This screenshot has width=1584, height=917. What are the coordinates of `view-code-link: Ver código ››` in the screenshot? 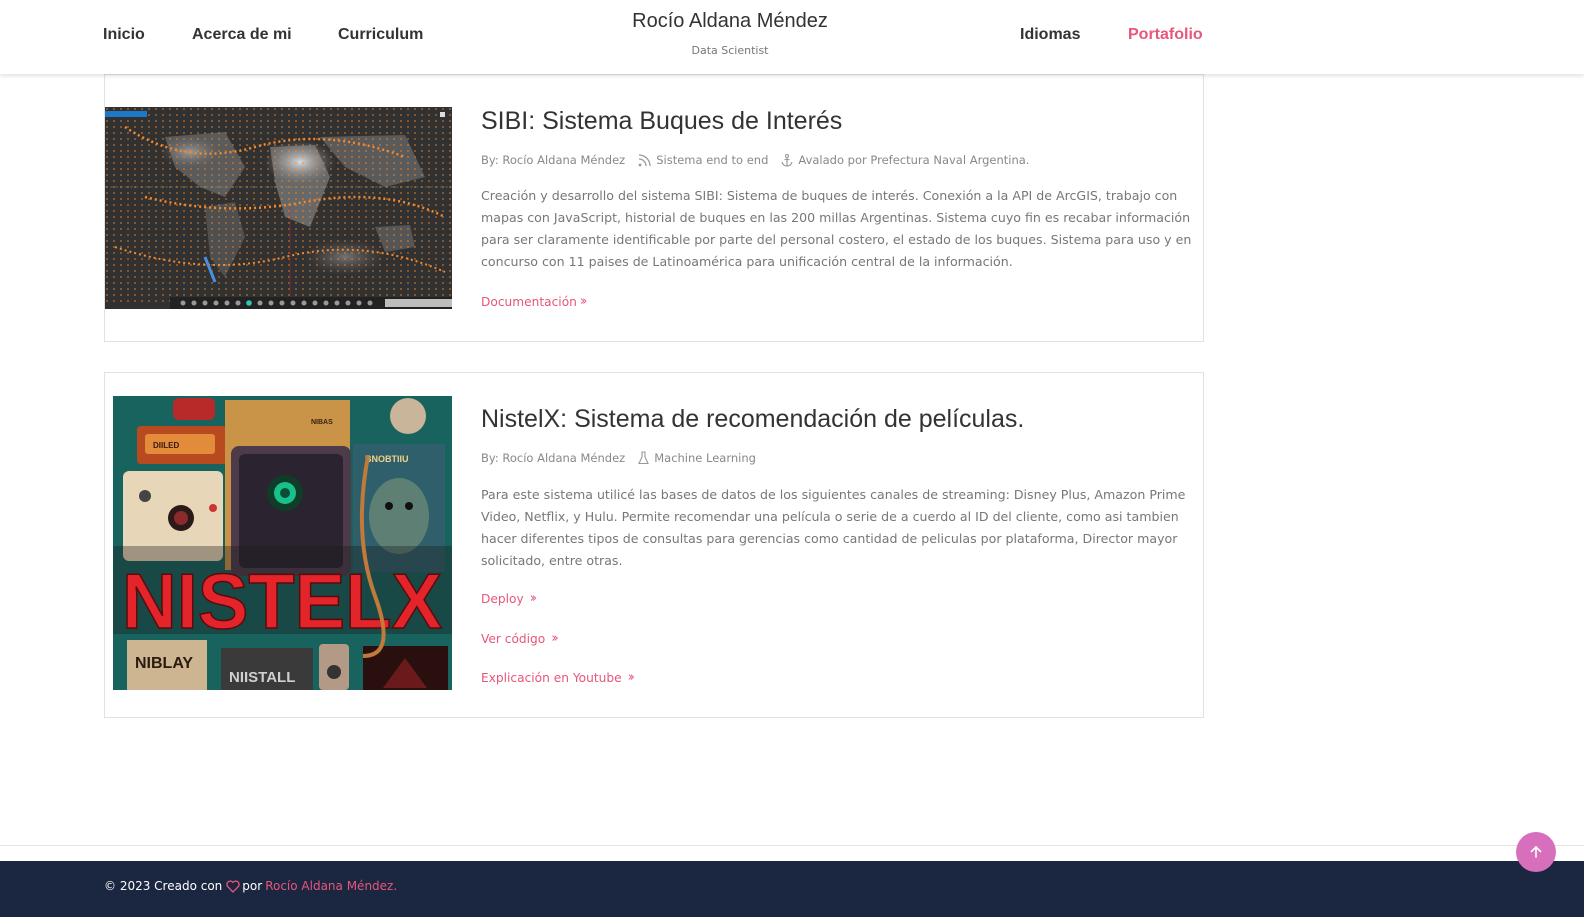 It's located at (520, 638).